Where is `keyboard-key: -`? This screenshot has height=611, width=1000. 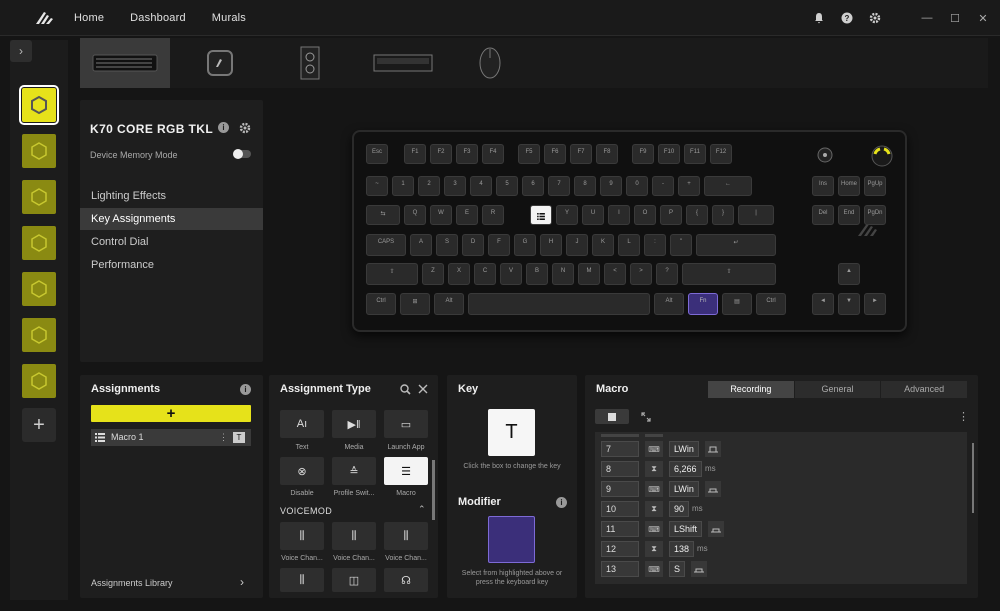
keyboard-key: - is located at coordinates (663, 186).